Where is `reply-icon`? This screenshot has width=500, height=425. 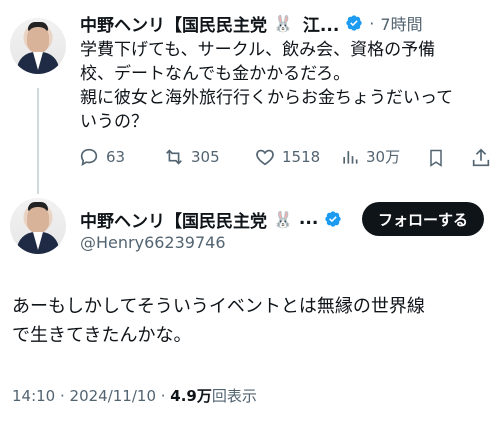 reply-icon is located at coordinates (89, 157).